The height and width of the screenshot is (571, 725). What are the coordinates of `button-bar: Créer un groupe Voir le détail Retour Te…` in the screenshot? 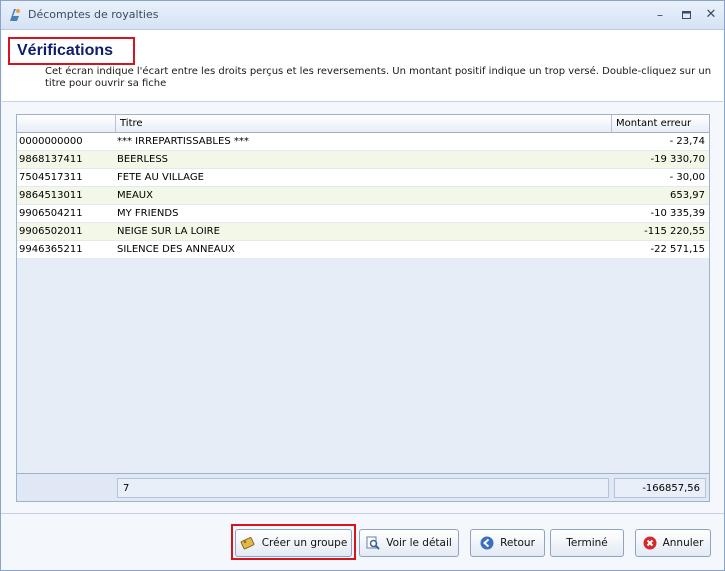 It's located at (362, 542).